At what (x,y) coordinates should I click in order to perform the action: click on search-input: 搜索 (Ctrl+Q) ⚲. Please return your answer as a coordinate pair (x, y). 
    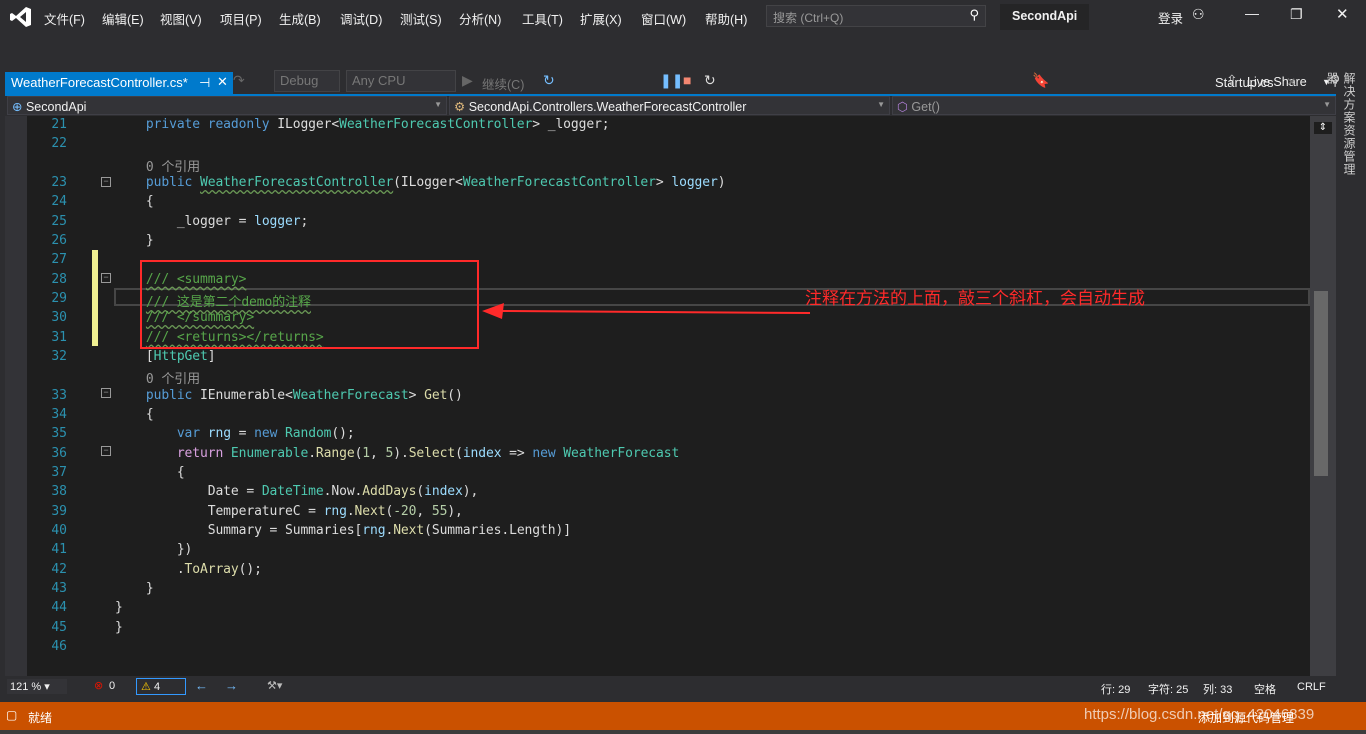
    Looking at the image, I should click on (876, 16).